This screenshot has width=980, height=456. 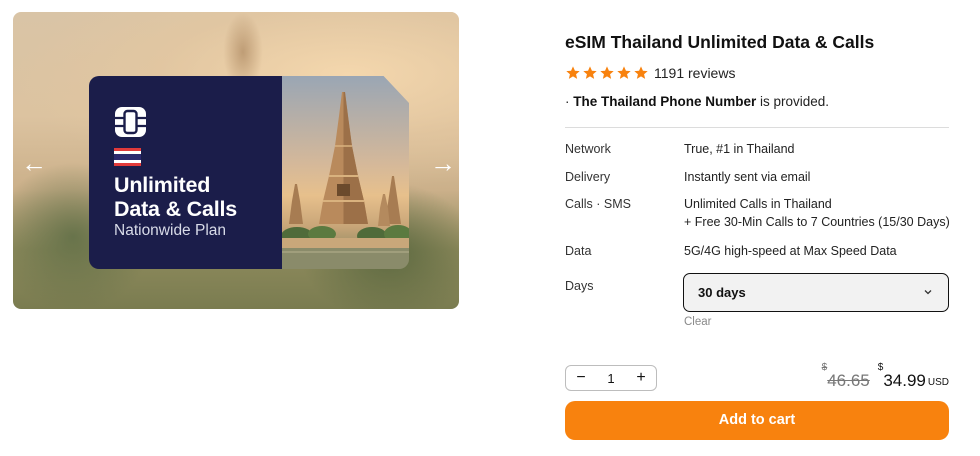 I want to click on quantity-stepper: − 1 +, so click(x=611, y=378).